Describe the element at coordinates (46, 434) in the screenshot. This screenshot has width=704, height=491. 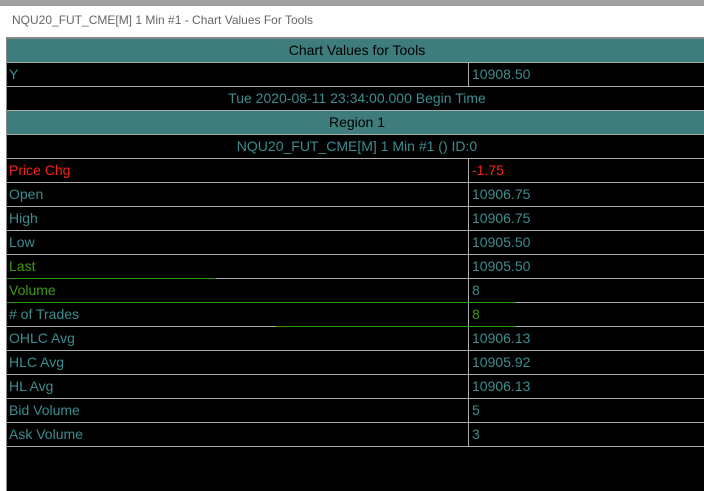
I see `row-label: Ask Volume` at that location.